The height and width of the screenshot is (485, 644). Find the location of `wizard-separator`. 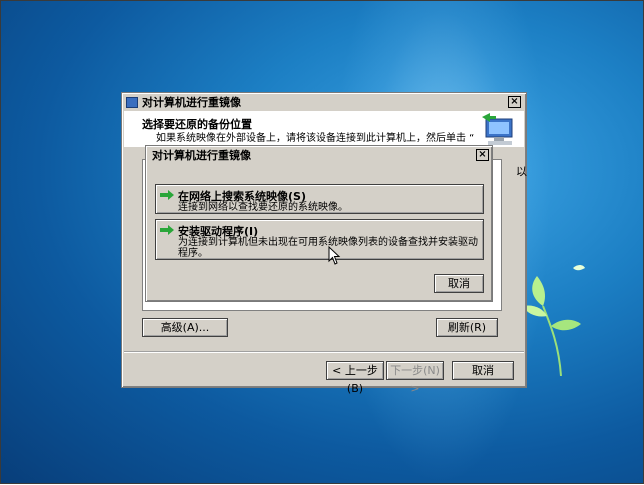

wizard-separator is located at coordinates (324, 352).